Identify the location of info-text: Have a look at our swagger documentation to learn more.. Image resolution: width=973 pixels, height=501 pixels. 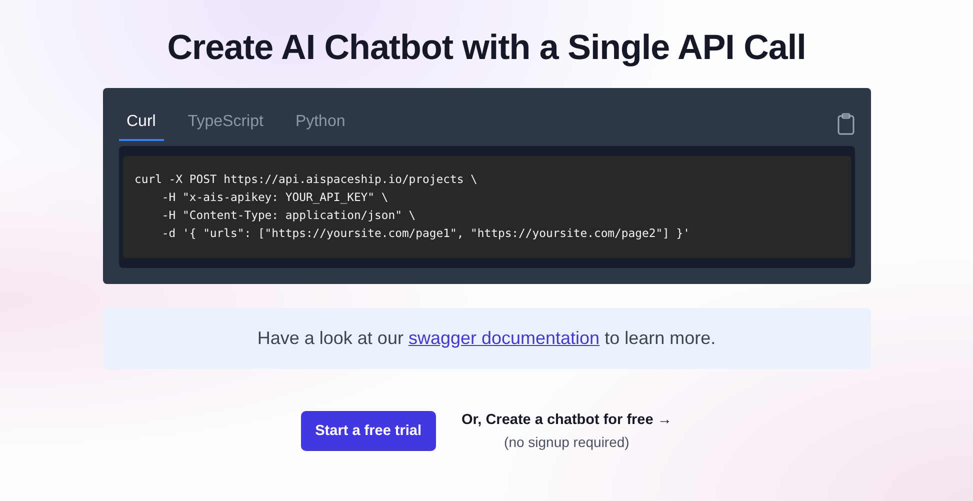
(486, 338).